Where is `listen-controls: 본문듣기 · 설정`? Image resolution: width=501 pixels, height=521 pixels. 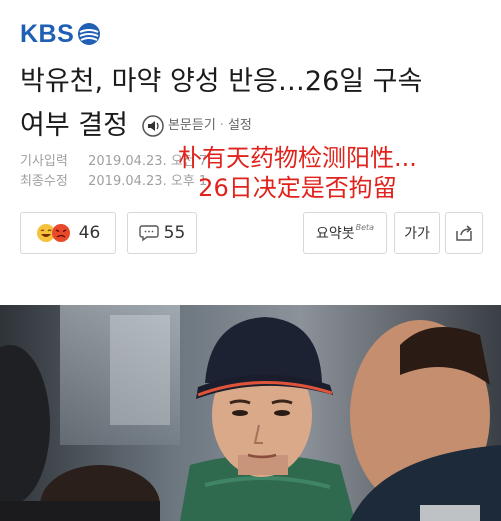
listen-controls: 본문듣기 · 설정 is located at coordinates (197, 126).